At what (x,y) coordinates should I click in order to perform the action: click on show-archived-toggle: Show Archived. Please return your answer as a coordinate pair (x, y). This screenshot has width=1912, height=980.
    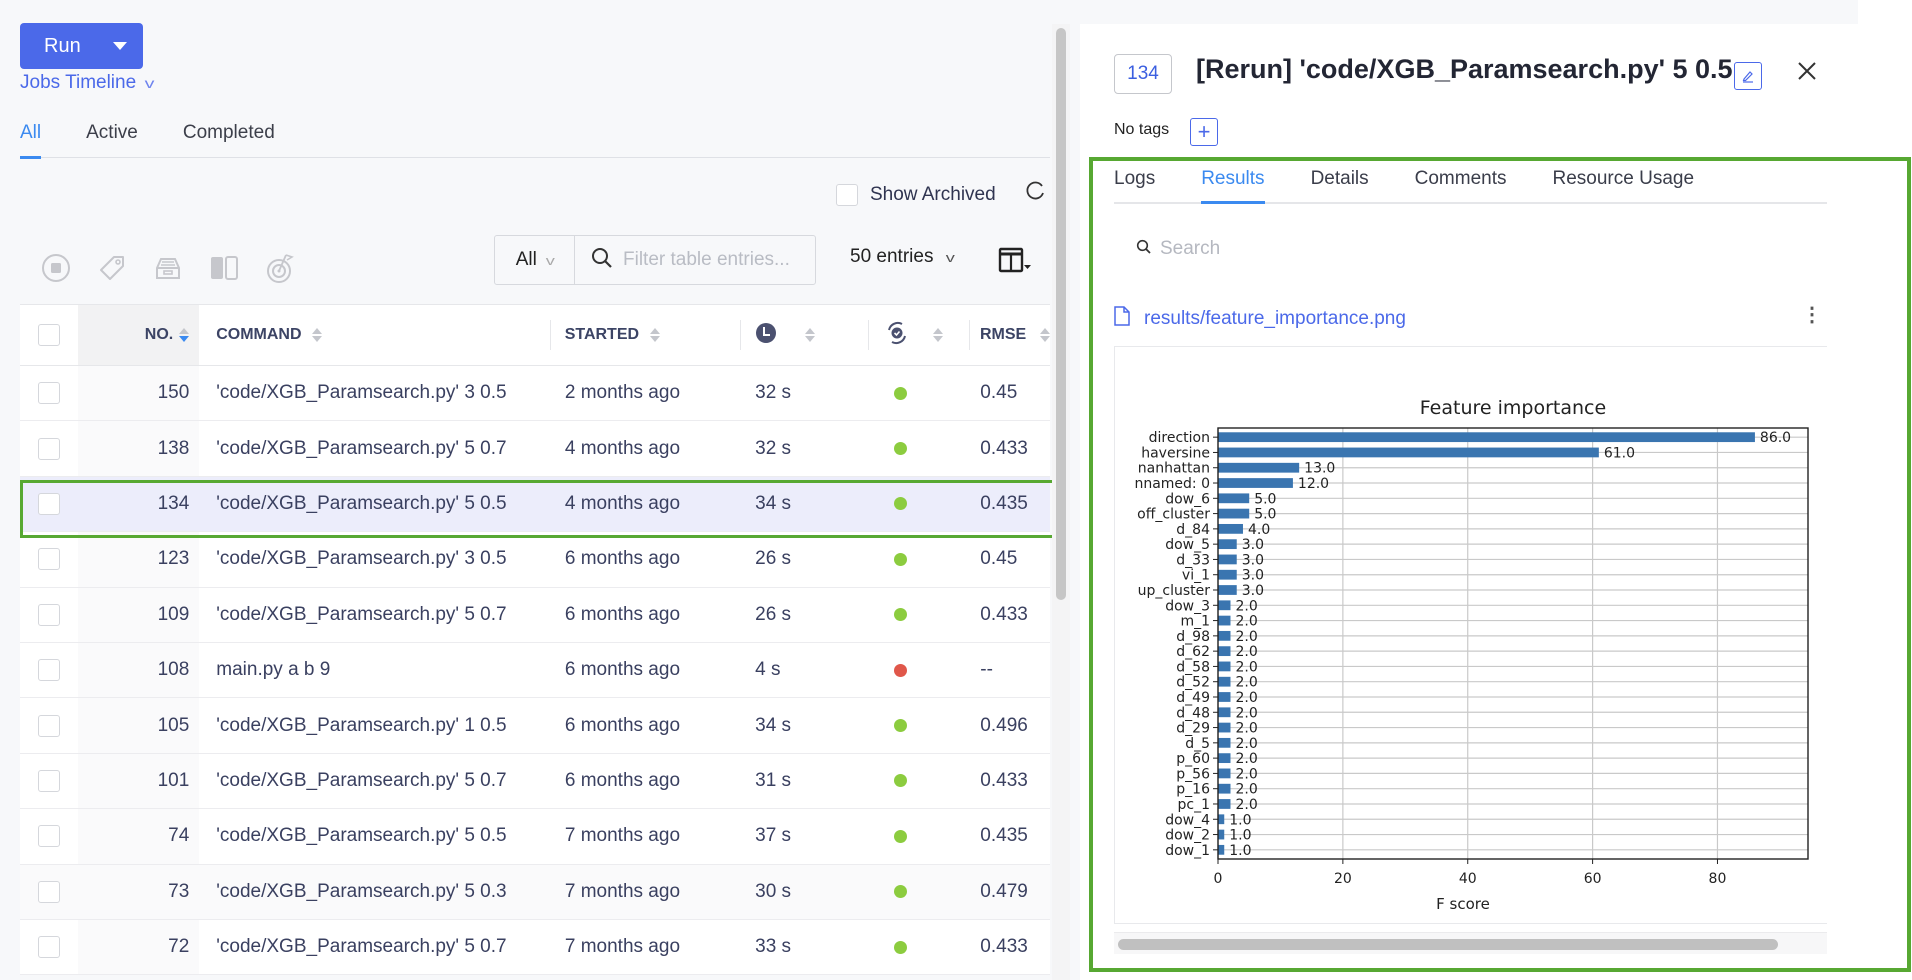
    Looking at the image, I should click on (916, 195).